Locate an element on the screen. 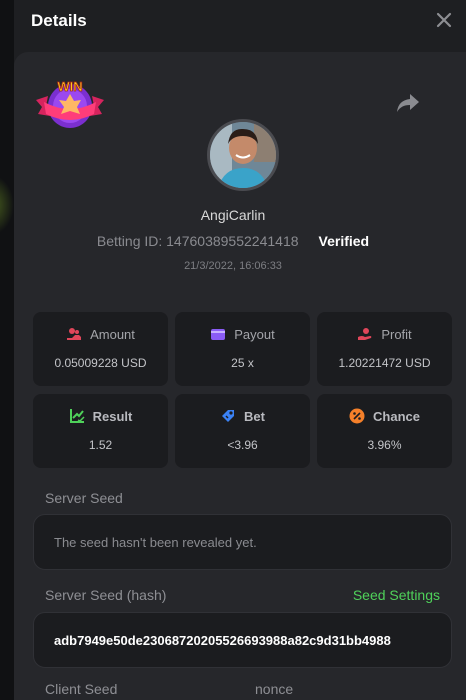 The width and height of the screenshot is (466, 700). stat-amount: Amount 0.05009228 USD is located at coordinates (100, 349).